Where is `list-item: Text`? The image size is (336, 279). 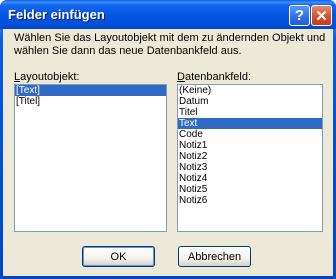
list-item: Text is located at coordinates (250, 123).